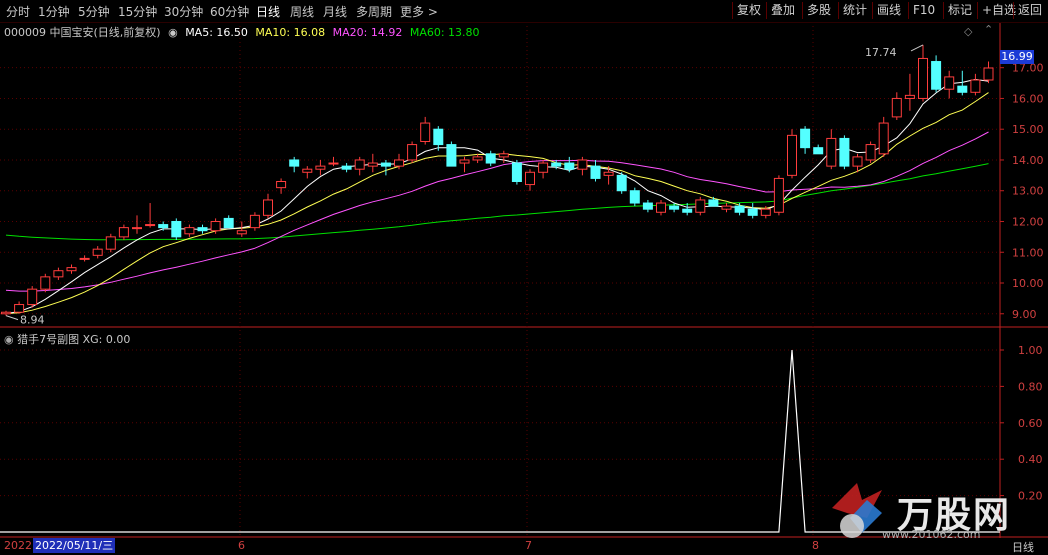 This screenshot has width=1048, height=555. Describe the element at coordinates (444, 32) in the screenshot. I see `ma60-label: MA60: 13.80` at that location.